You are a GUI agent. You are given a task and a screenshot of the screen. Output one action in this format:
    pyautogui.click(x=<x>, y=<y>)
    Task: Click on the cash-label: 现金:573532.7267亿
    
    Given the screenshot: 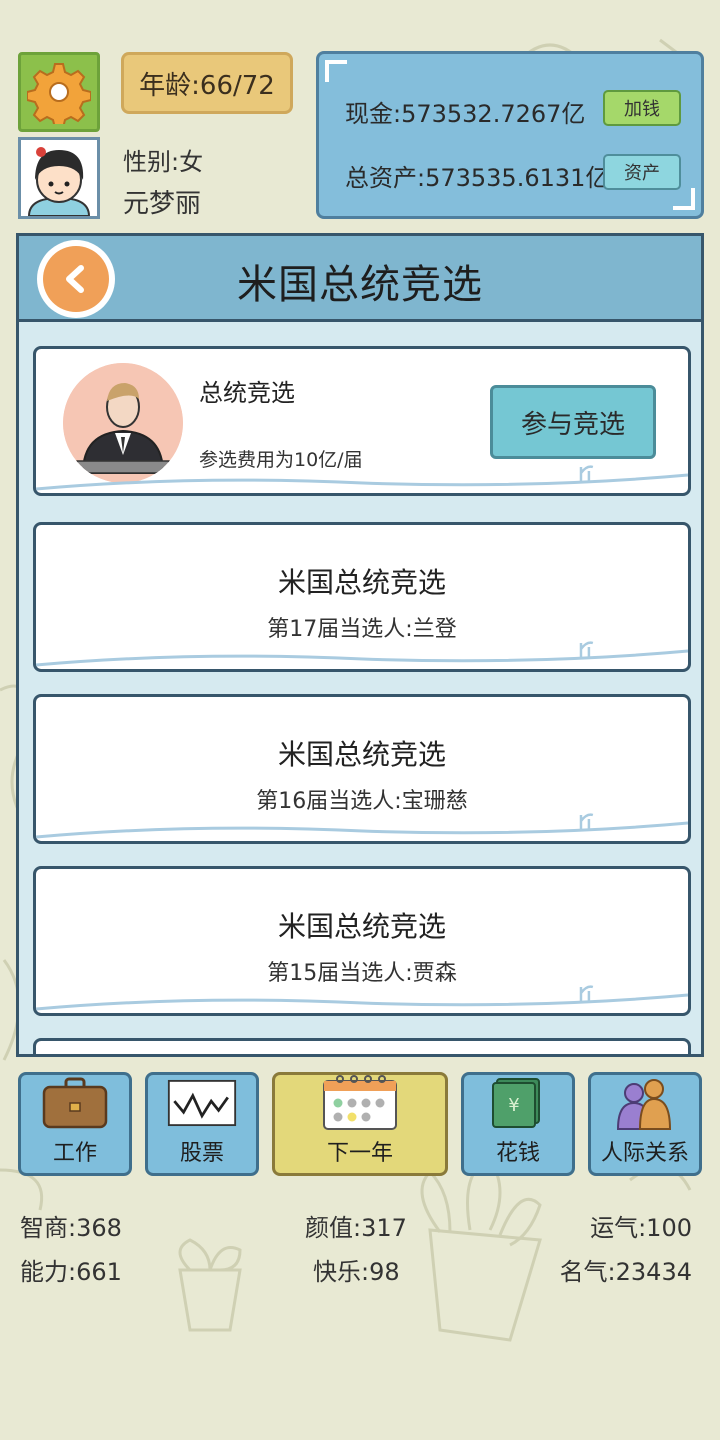 What is the action you would take?
    pyautogui.click(x=465, y=114)
    